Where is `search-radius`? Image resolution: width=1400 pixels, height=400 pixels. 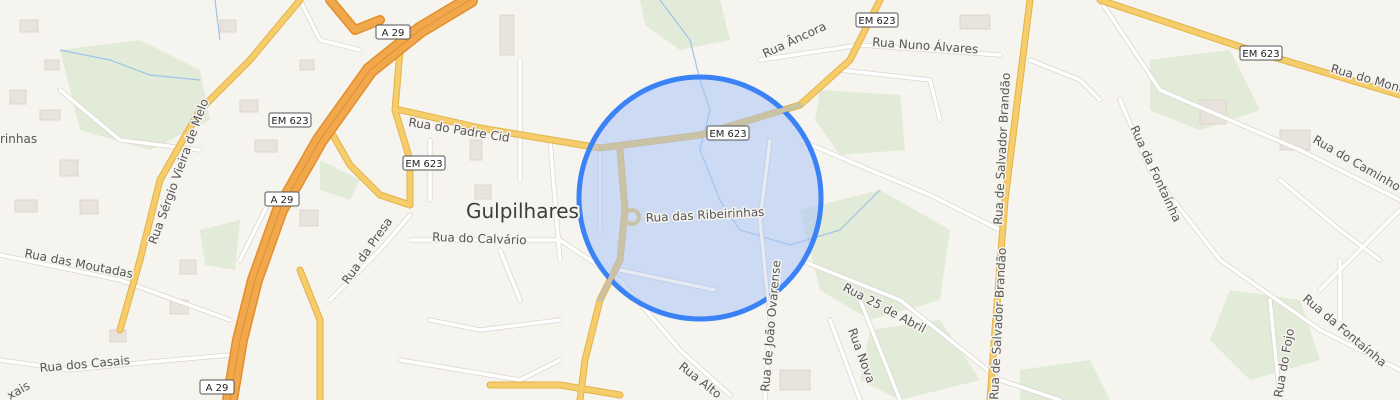
search-radius is located at coordinates (700, 198).